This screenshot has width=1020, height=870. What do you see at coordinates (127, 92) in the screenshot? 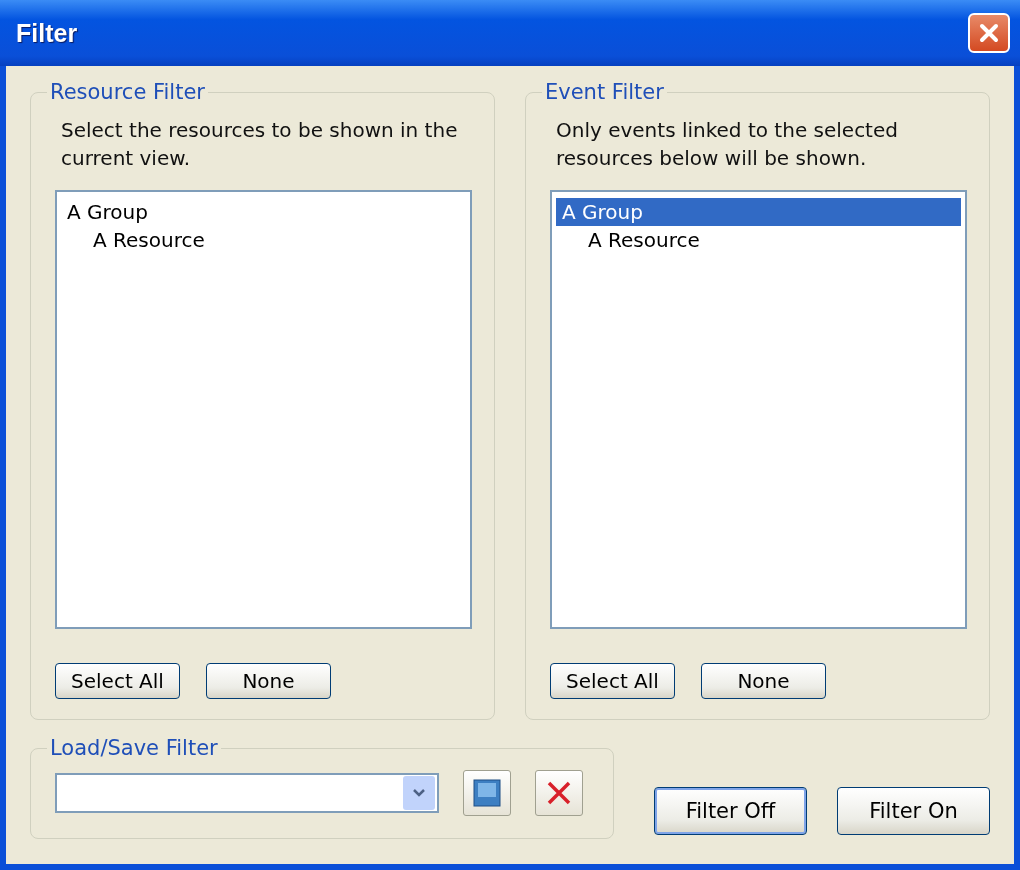
I see `group-title: Resource Filter` at bounding box center [127, 92].